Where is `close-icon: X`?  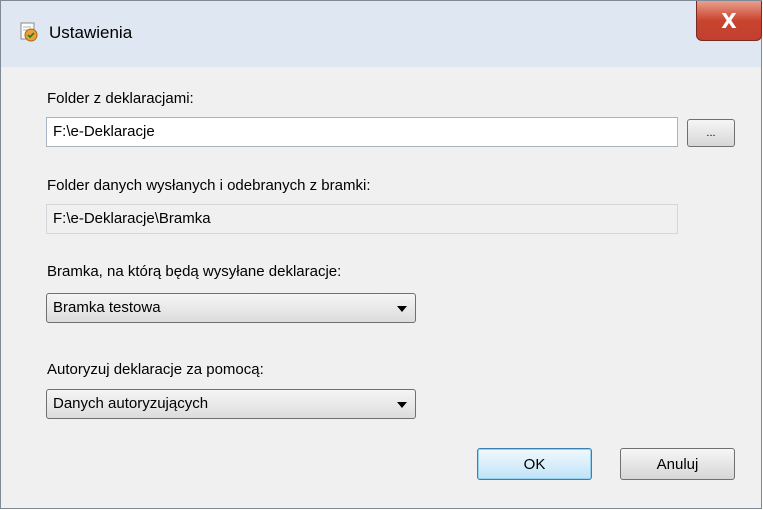 close-icon: X is located at coordinates (729, 20).